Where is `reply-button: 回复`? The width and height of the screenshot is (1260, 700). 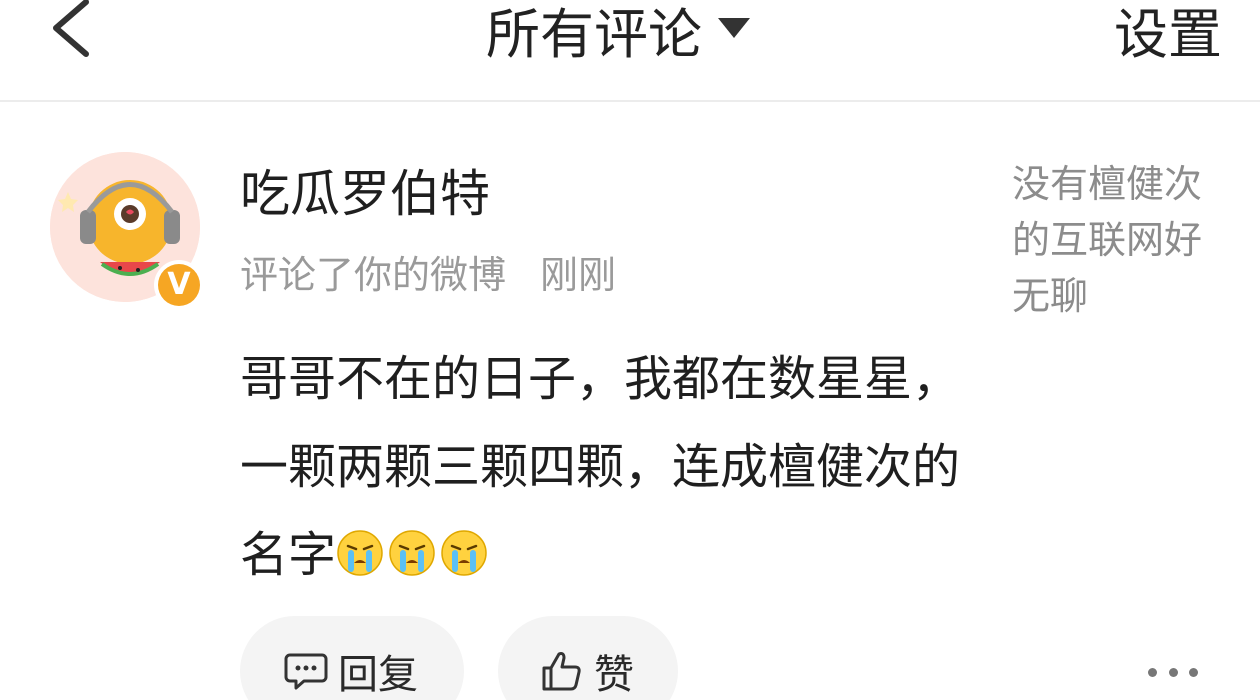 reply-button: 回复 is located at coordinates (352, 658).